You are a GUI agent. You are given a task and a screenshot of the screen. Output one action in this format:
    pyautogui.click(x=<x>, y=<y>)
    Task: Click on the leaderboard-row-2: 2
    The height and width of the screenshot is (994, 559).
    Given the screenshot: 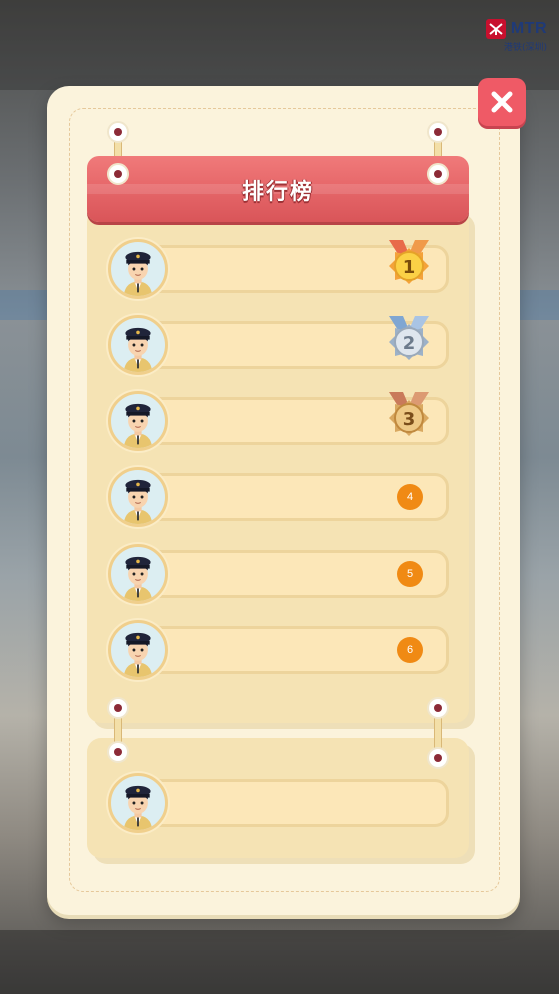 What is the action you would take?
    pyautogui.click(x=278, y=345)
    